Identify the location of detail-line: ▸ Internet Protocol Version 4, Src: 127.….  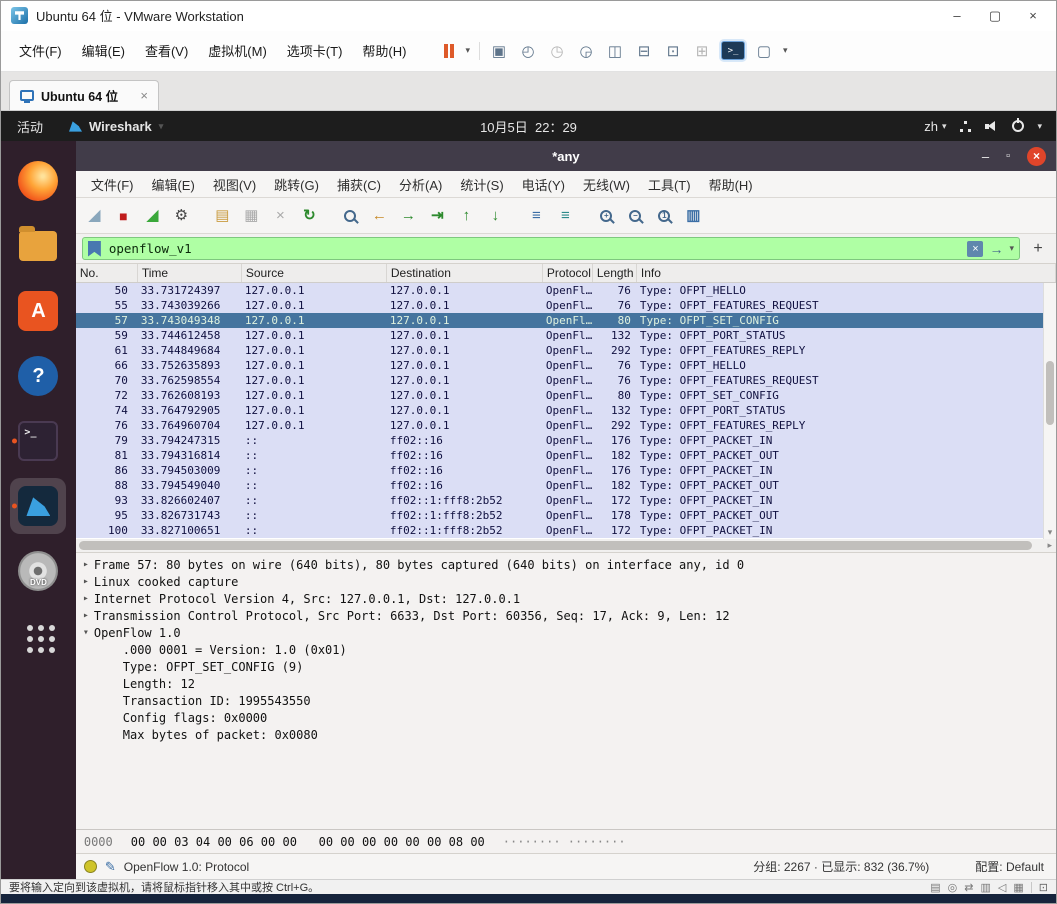
(567, 598).